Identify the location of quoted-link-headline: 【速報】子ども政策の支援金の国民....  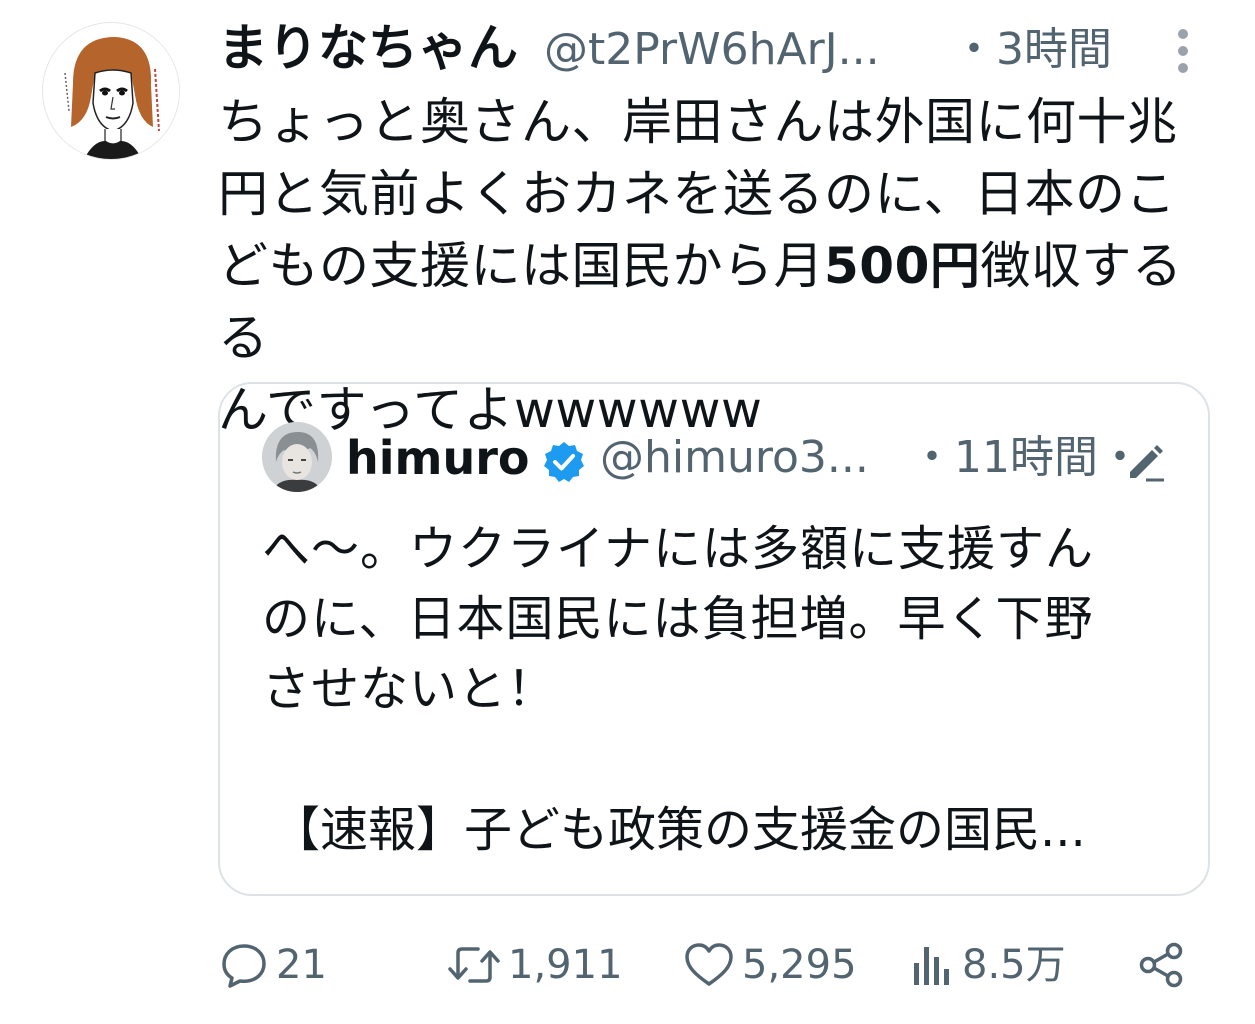
(679, 830).